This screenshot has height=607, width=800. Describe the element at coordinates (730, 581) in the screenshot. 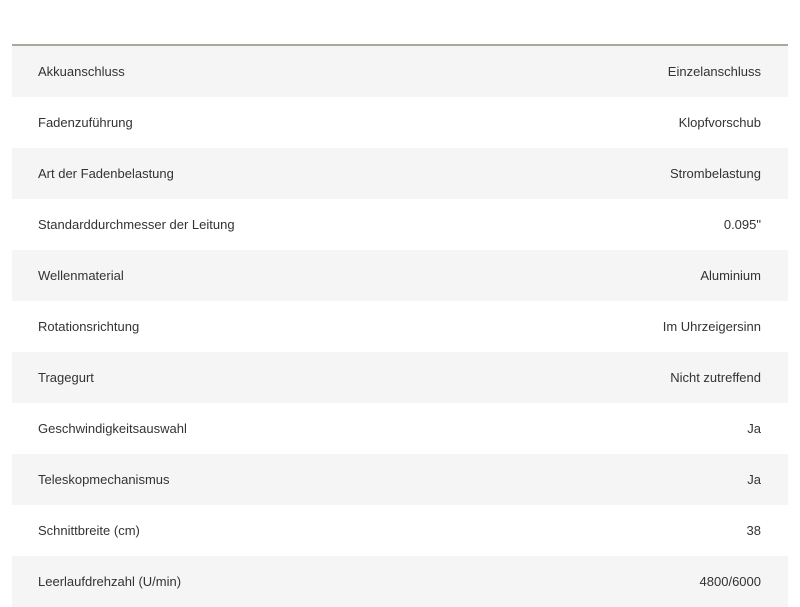

I see `spec-value: 4800/6000` at that location.